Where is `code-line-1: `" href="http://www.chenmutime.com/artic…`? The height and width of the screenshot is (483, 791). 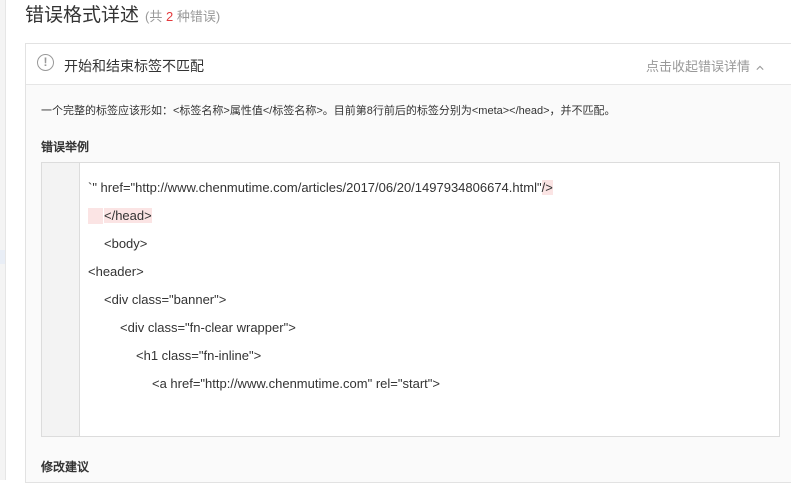 code-line-1: `" href="http://www.chenmutime.com/artic… is located at coordinates (320, 187).